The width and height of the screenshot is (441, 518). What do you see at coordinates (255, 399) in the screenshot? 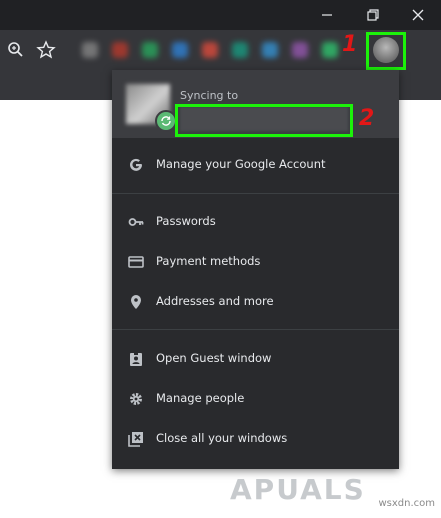
I see `menu-item-manage-people: Manage people` at bounding box center [255, 399].